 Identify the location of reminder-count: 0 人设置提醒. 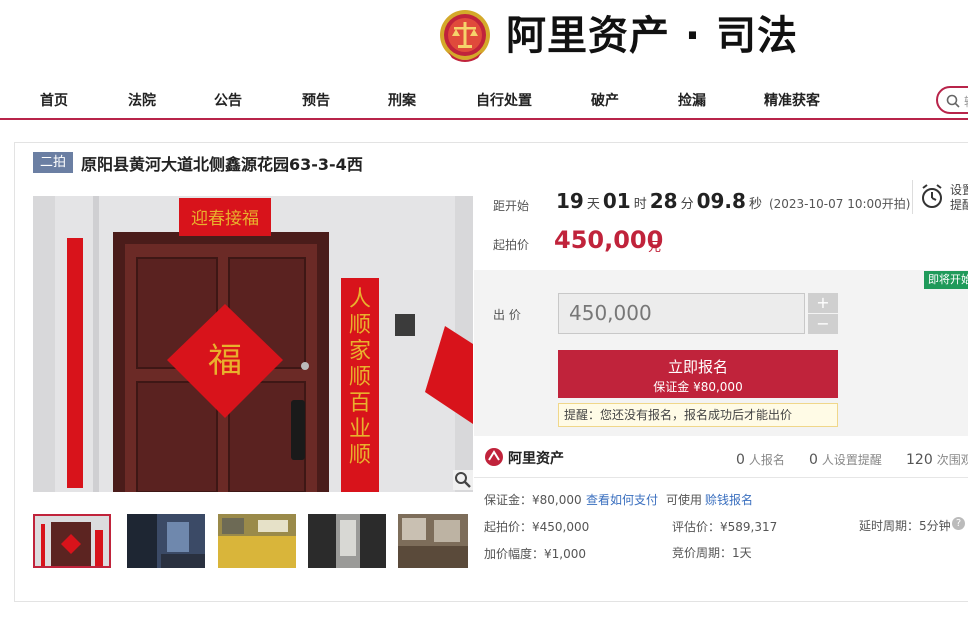
(845, 458).